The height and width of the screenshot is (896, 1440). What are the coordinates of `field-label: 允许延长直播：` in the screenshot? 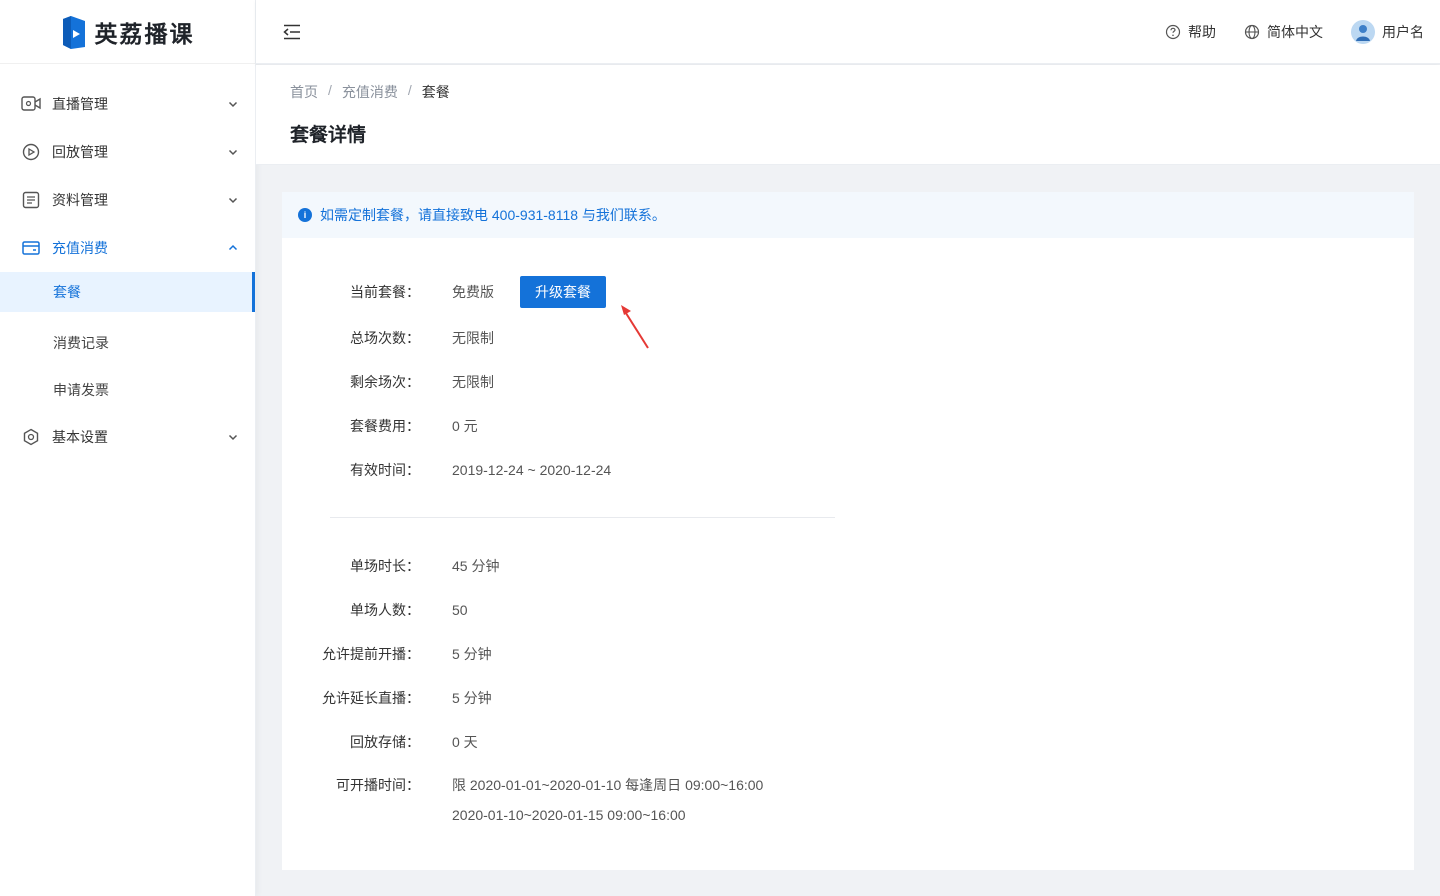 It's located at (371, 698).